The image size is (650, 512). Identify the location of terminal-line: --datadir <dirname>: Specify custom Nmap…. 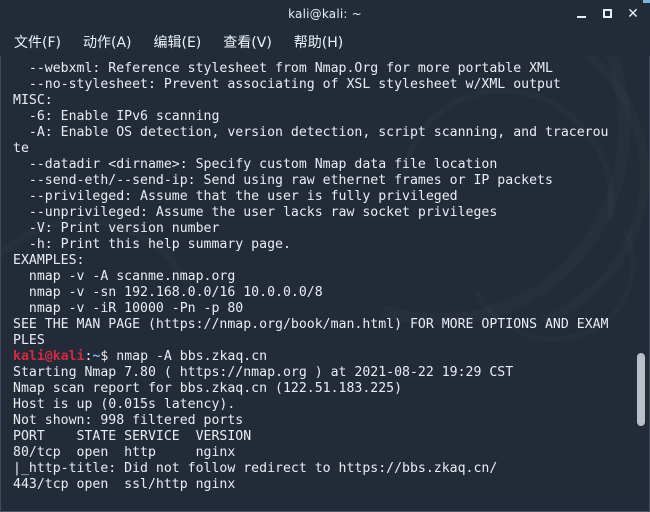
(255, 164).